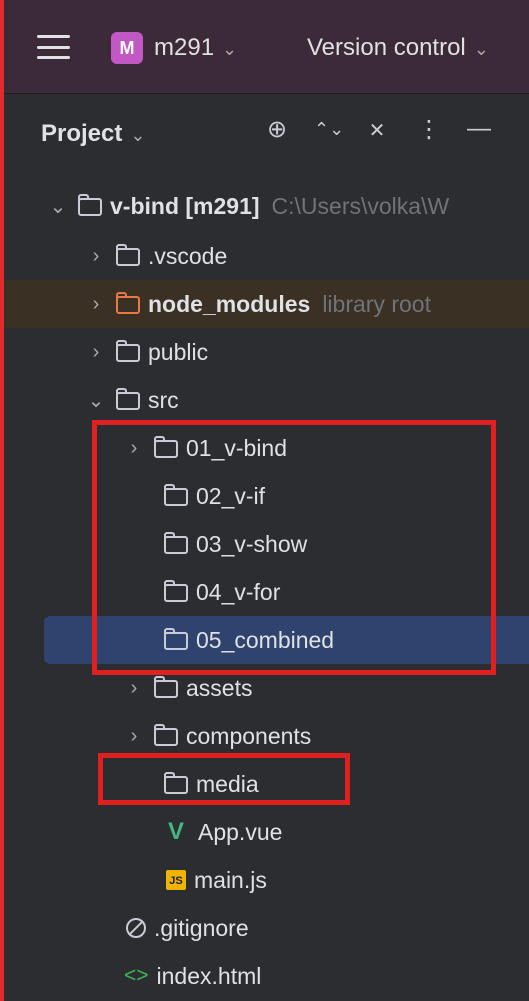 This screenshot has width=529, height=1001. What do you see at coordinates (377, 130) in the screenshot?
I see `collapse-all-icon: ✕` at bounding box center [377, 130].